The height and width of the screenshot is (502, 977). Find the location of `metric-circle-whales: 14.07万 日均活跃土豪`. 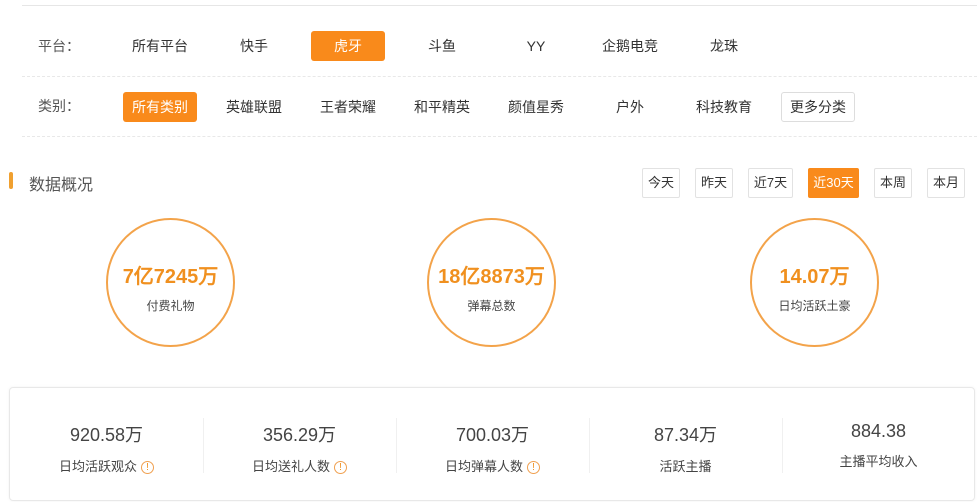

metric-circle-whales: 14.07万 日均活跃土豪 is located at coordinates (814, 282).